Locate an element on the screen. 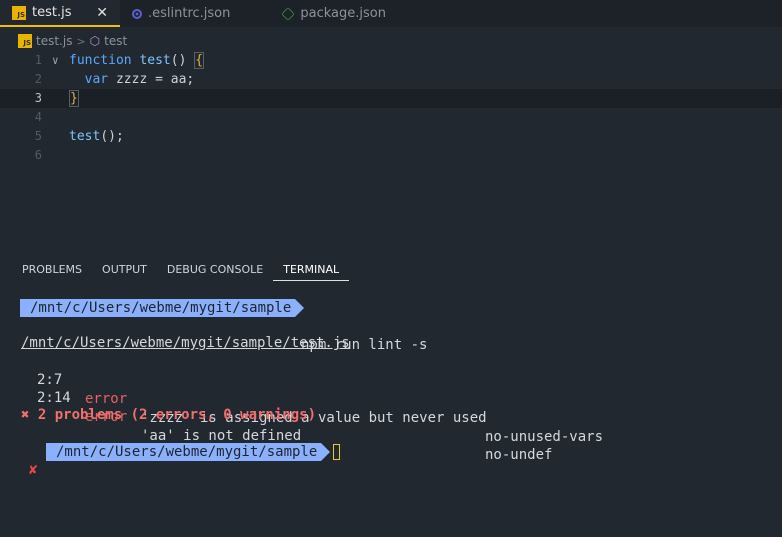 Image resolution: width=782 pixels, height=537 pixels. line-number: 3 is located at coordinates (38, 98).